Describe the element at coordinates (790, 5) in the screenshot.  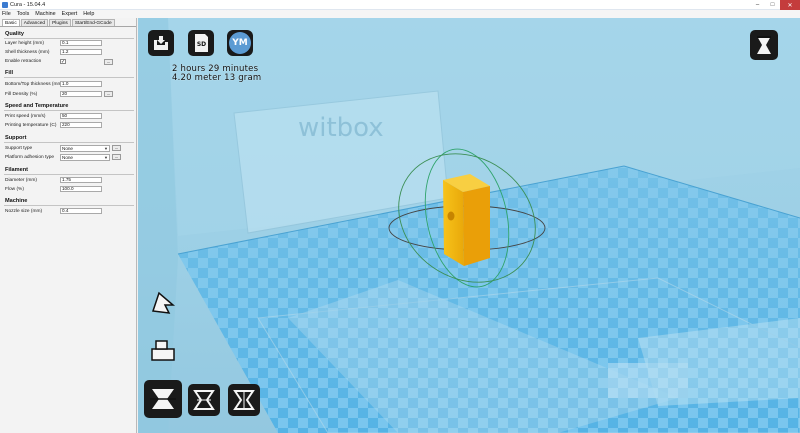
I see `close-button: ✕` at that location.